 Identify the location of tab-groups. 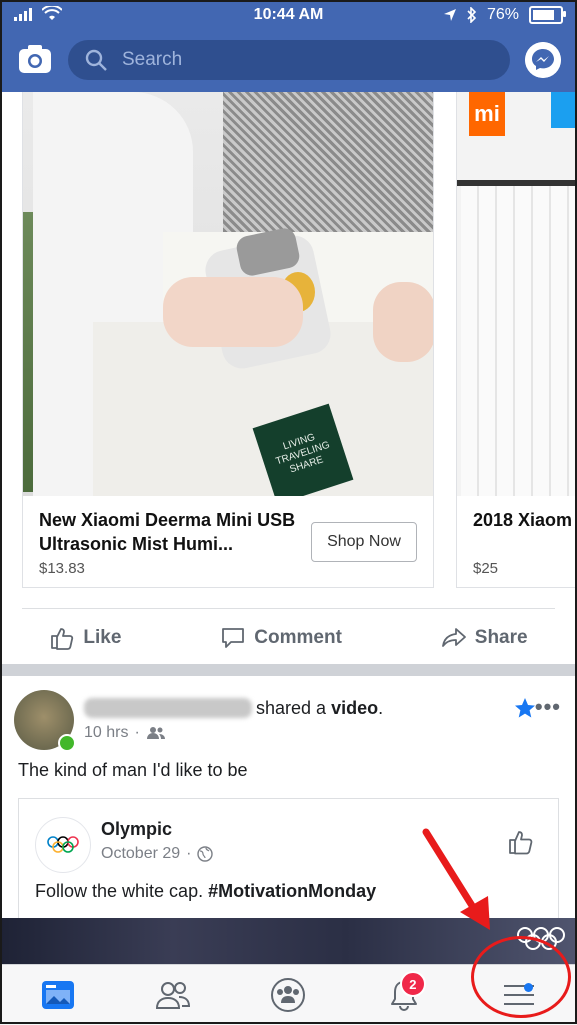
(288, 995).